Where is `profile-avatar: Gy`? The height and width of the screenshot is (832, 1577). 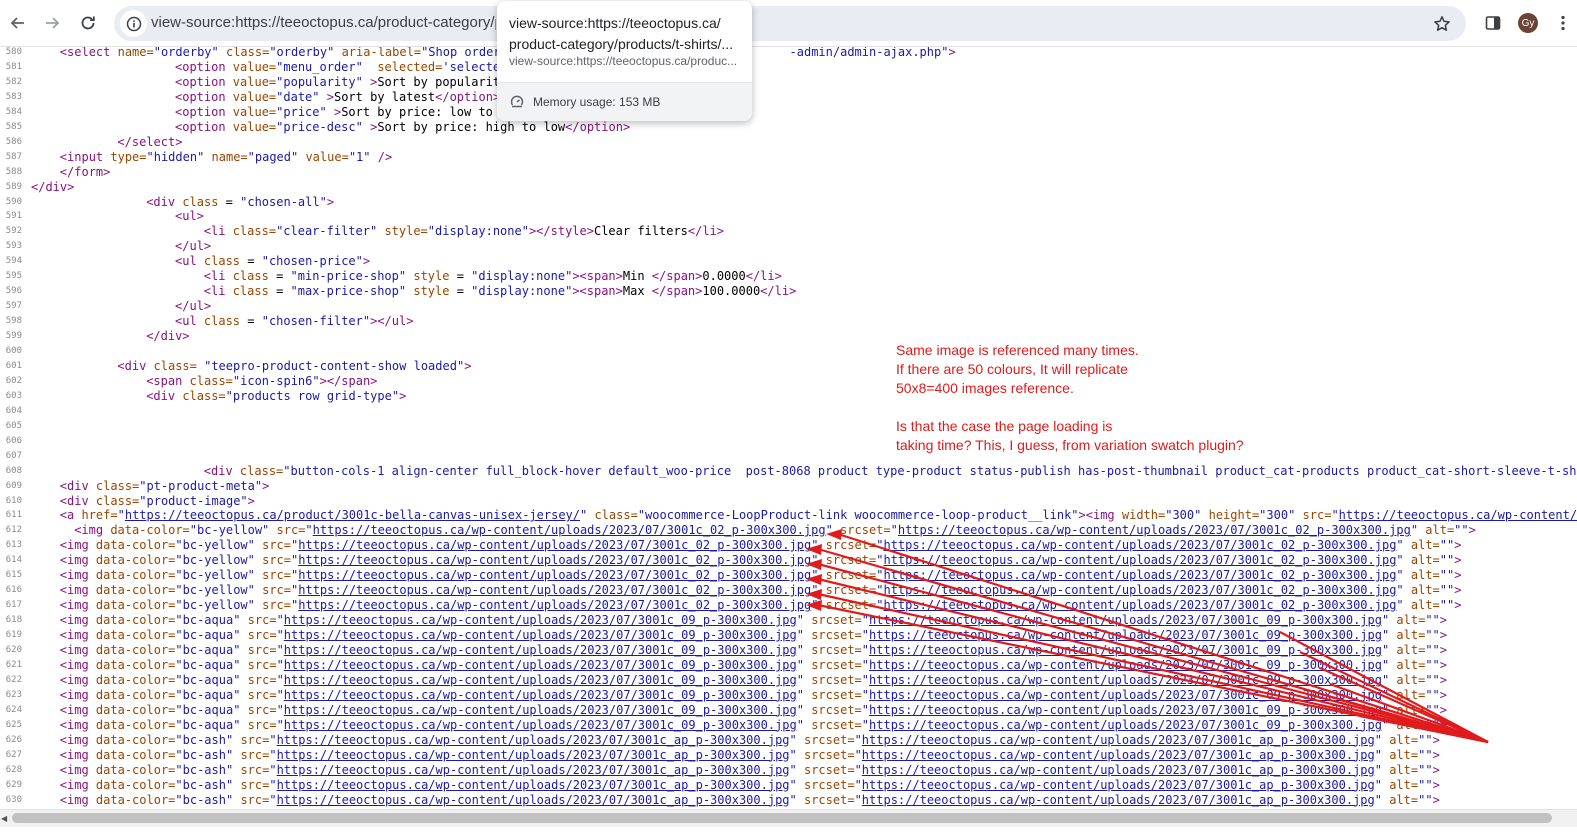 profile-avatar: Gy is located at coordinates (1528, 23).